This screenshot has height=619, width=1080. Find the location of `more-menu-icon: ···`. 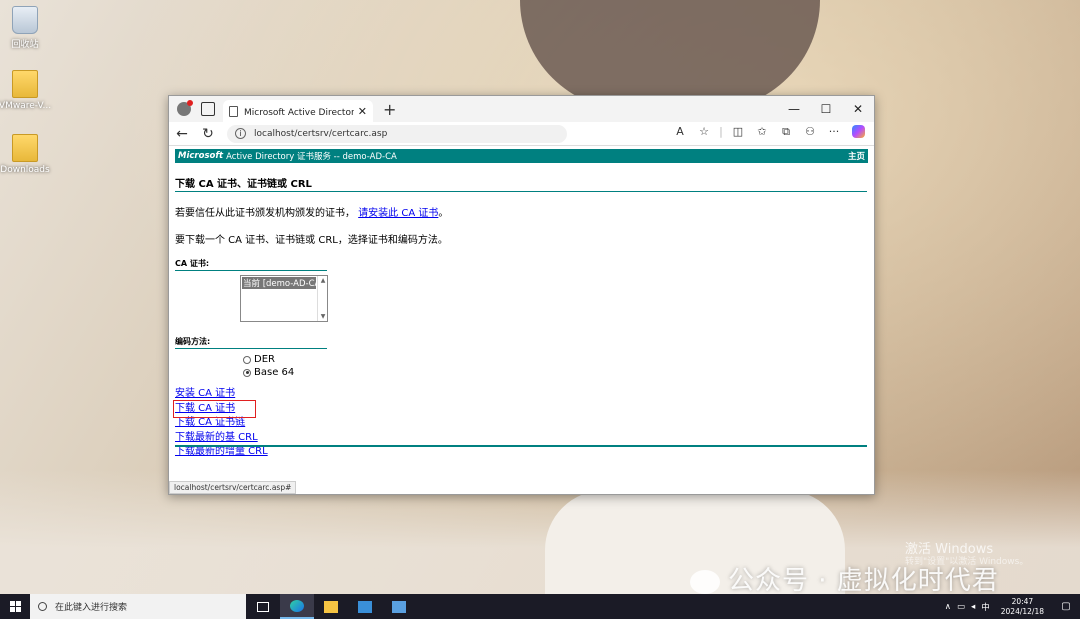

more-menu-icon: ··· is located at coordinates (834, 133).